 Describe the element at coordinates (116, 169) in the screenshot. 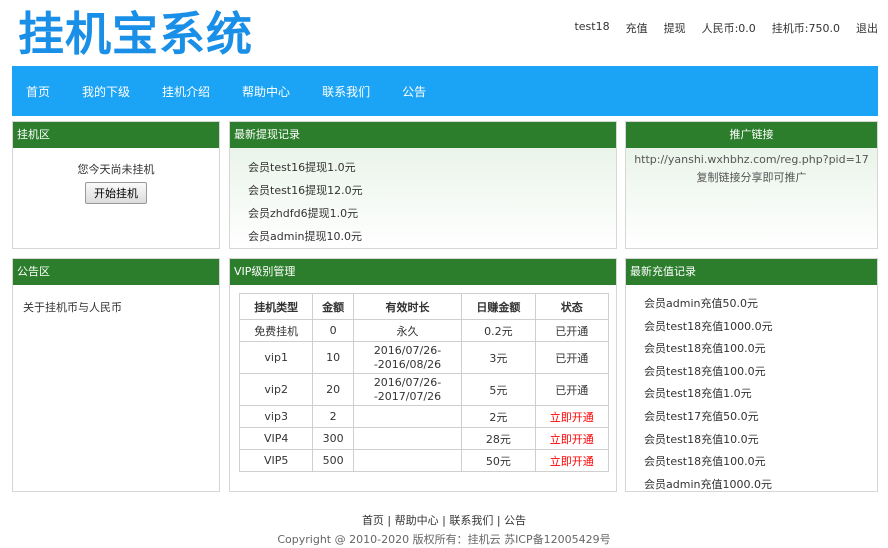

I see `hangup-status-message: 您今天尚未挂机` at that location.